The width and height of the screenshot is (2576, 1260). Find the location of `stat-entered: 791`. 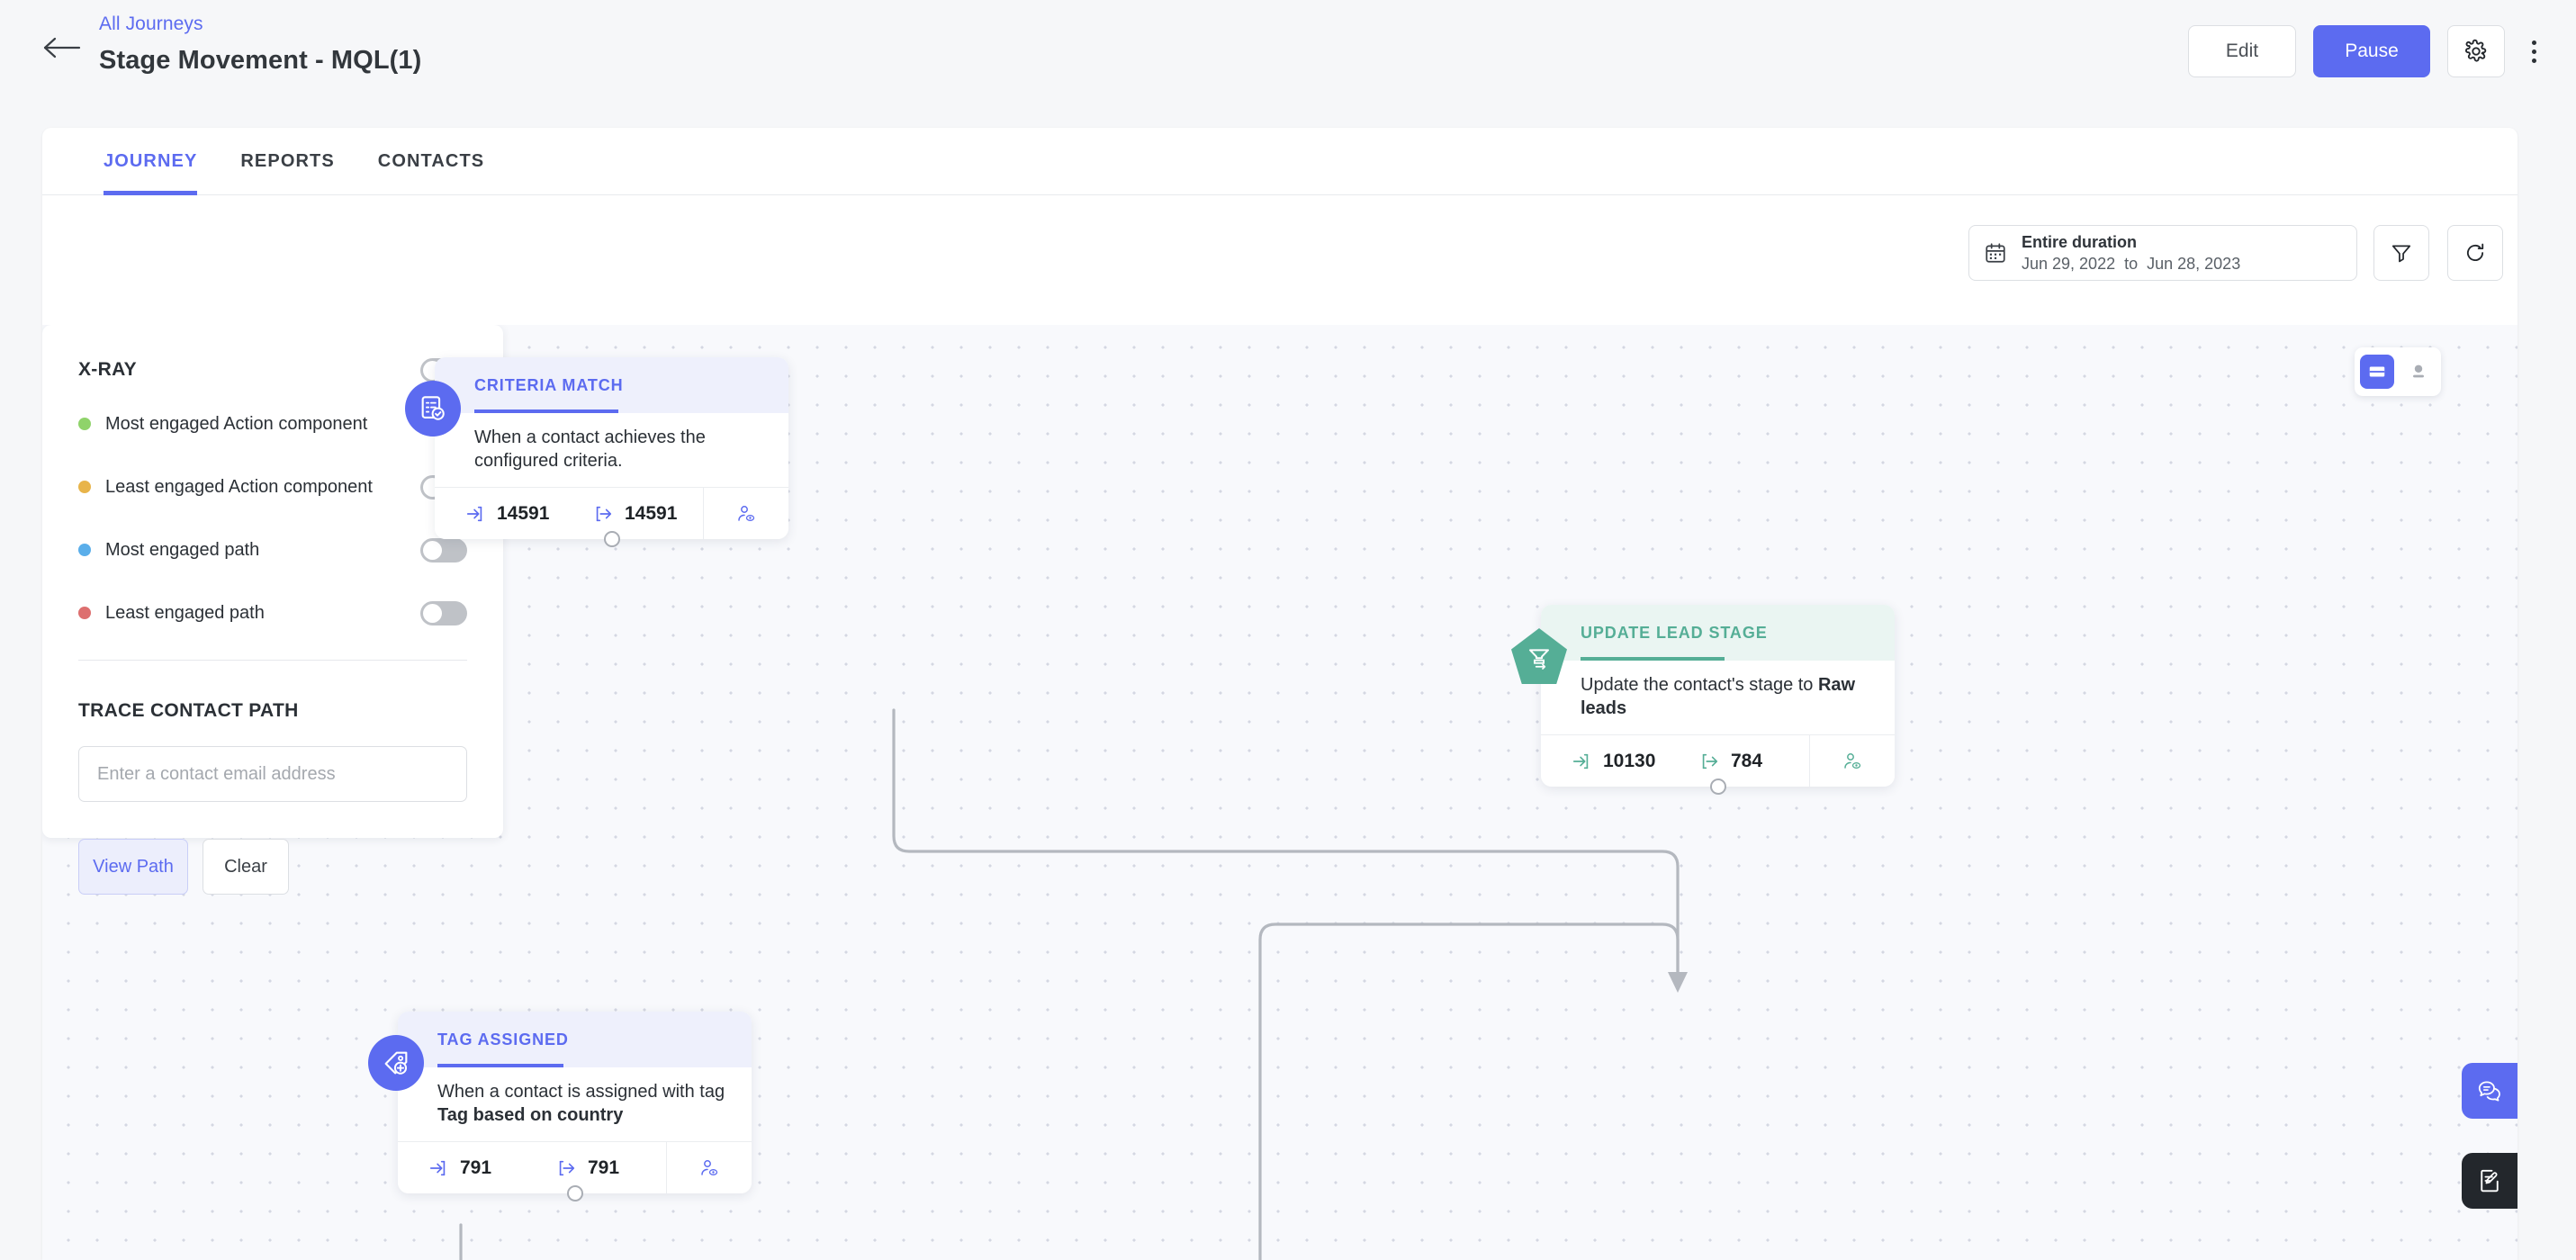

stat-entered: 791 is located at coordinates (464, 1167).